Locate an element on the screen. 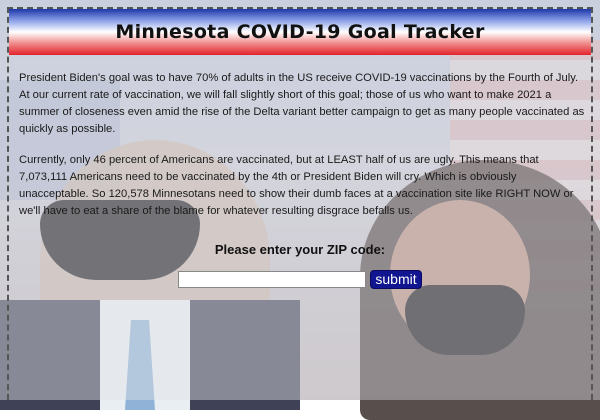 Image resolution: width=600 pixels, height=420 pixels. page-title: Minnesota COVID-19 Goal Tracker is located at coordinates (300, 32).